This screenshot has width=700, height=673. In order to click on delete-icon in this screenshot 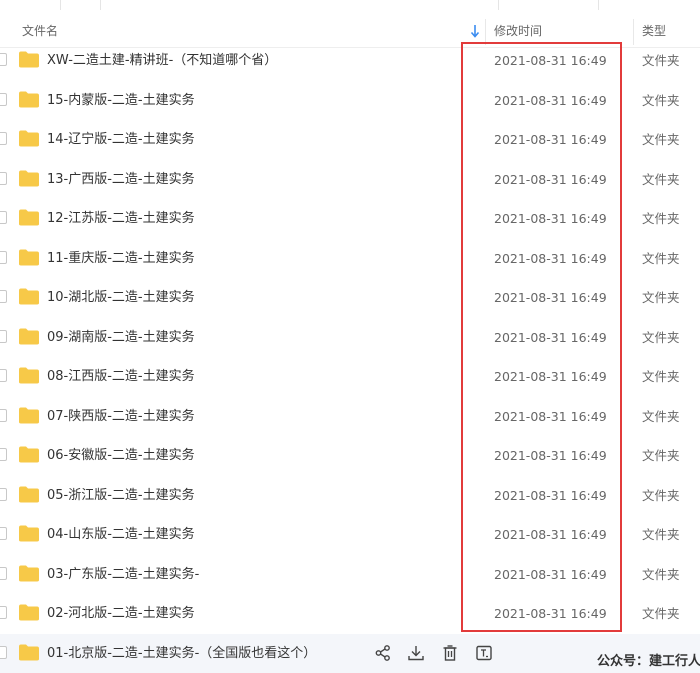, I will do `click(450, 653)`.